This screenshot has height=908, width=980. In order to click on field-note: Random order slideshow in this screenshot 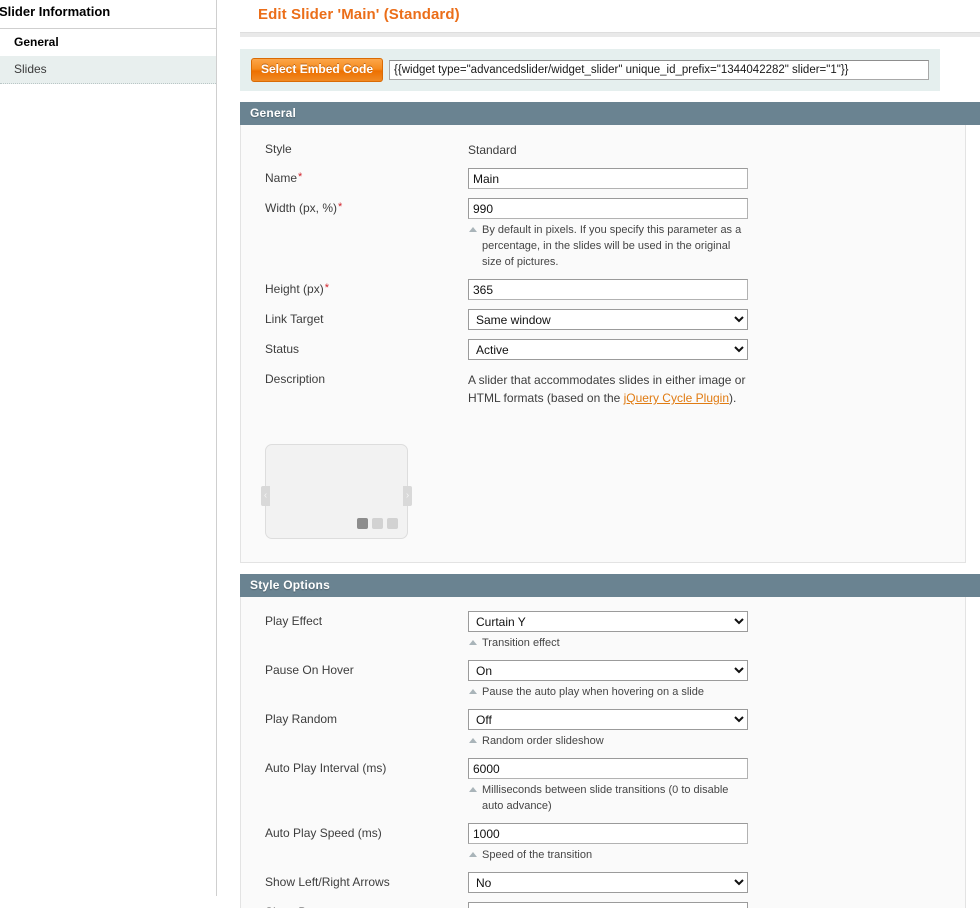, I will do `click(609, 741)`.